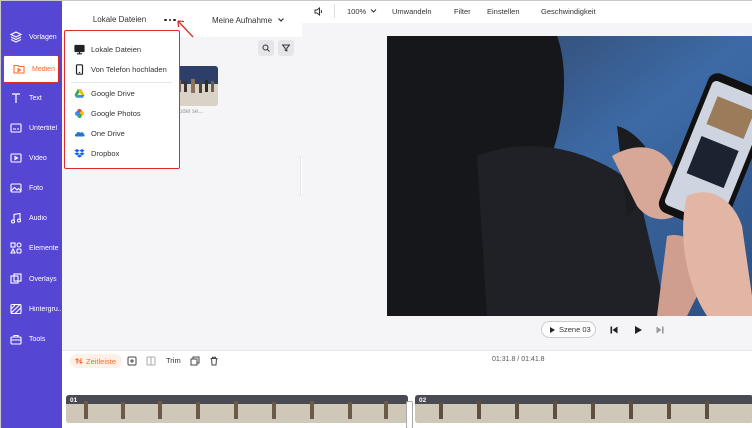 This screenshot has width=752, height=428. Describe the element at coordinates (16, 98) in the screenshot. I see `text-icon` at that location.